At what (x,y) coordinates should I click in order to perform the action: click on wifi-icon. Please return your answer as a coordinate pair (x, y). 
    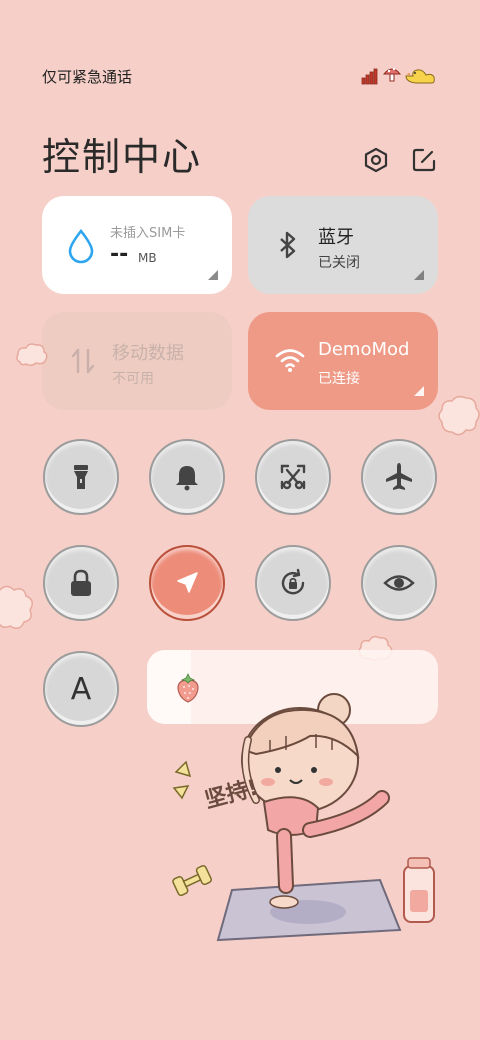
    Looking at the image, I should click on (290, 360).